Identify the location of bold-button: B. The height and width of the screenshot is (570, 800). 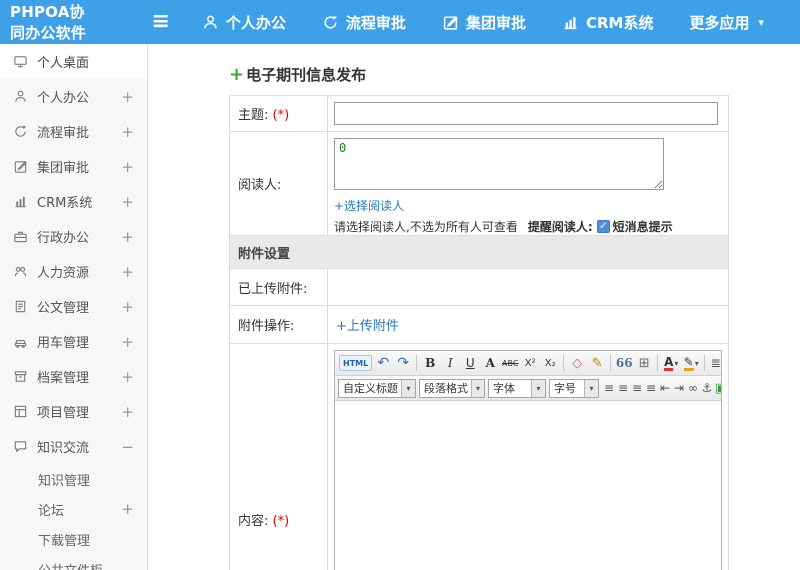
(430, 363).